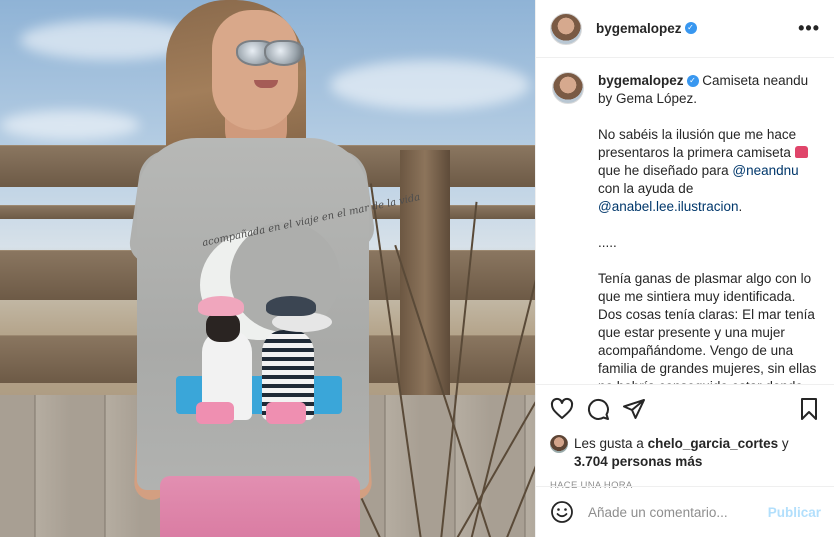 Image resolution: width=834 pixels, height=537 pixels. What do you see at coordinates (284, 53) in the screenshot?
I see `sunglasses-icon` at bounding box center [284, 53].